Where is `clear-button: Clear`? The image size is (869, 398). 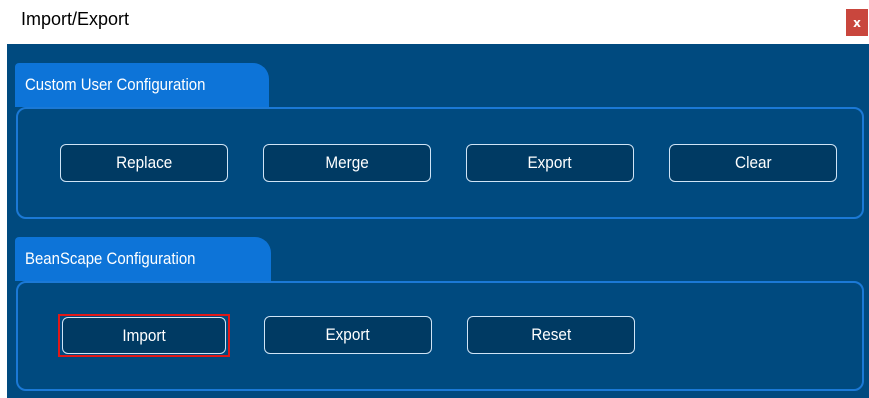
clear-button: Clear is located at coordinates (753, 163).